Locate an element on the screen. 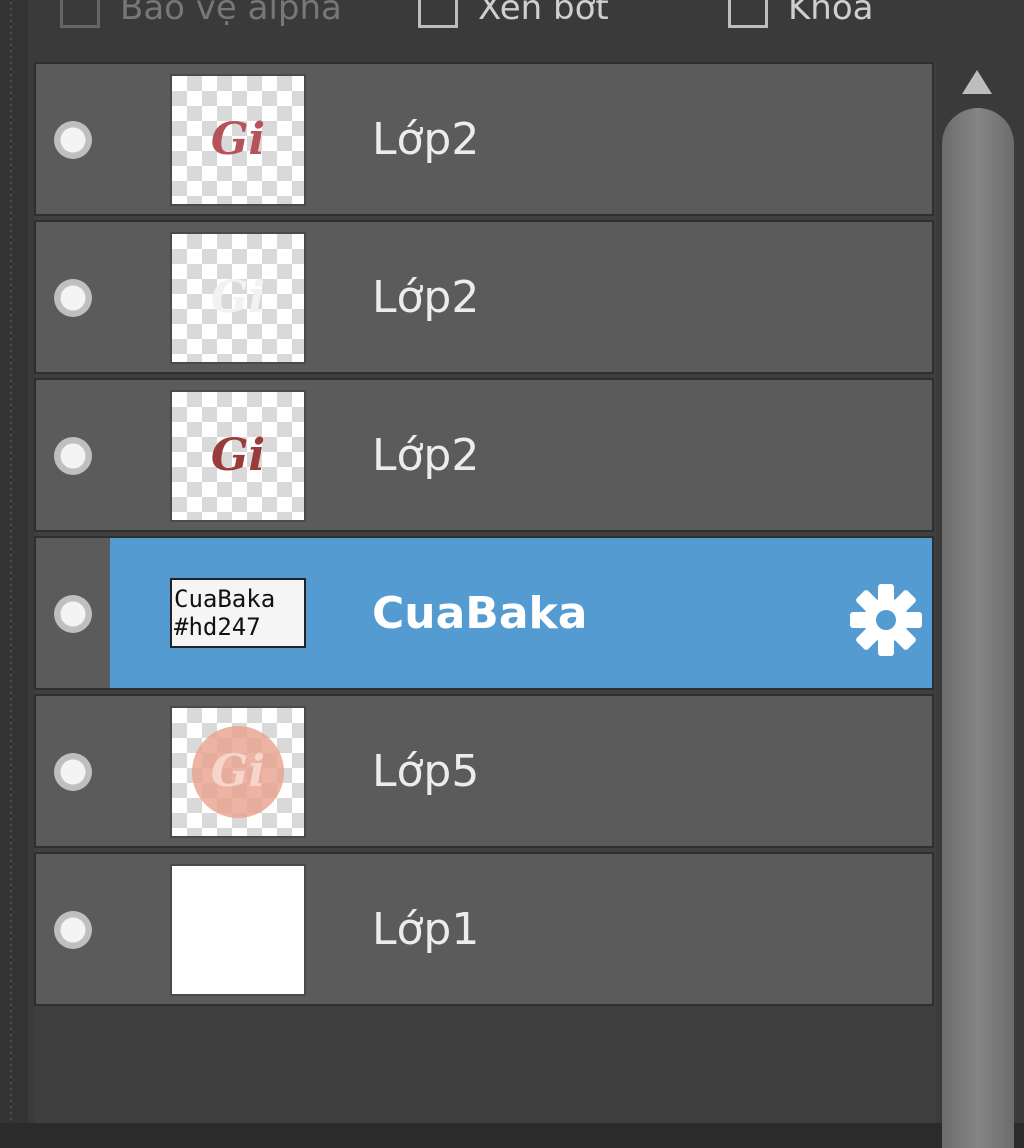  layer-row: Gi Lớp5 is located at coordinates (484, 771).